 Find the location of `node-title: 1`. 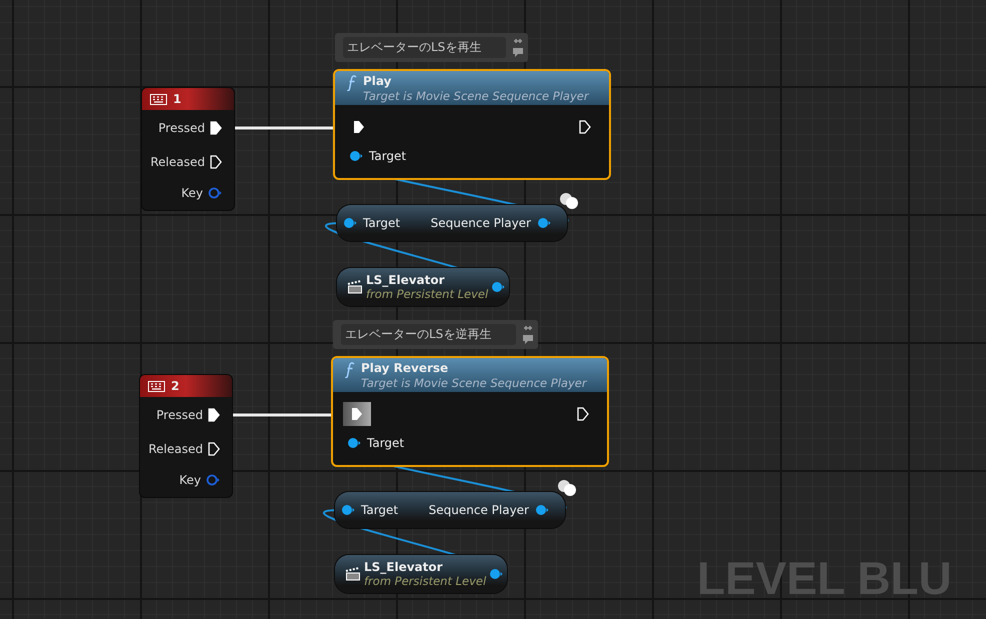

node-title: 1 is located at coordinates (177, 99).